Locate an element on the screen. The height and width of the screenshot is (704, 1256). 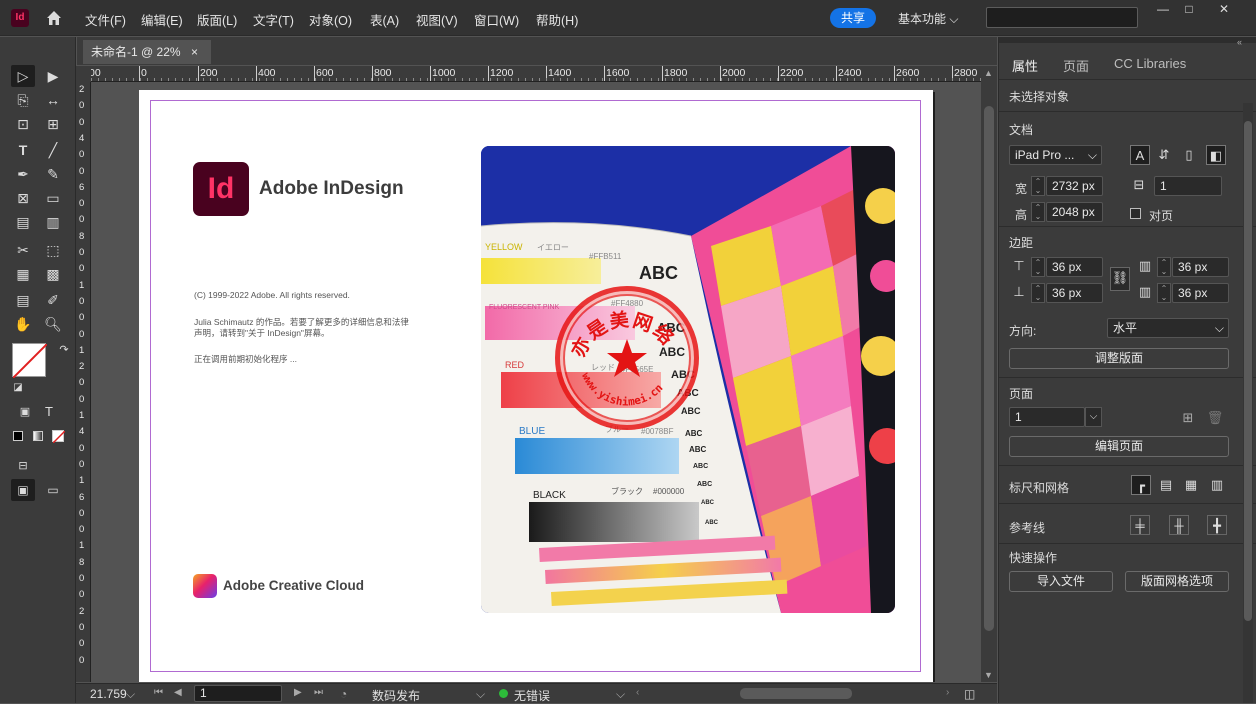
layout-grid-icon: ▥ is located at coordinates (1217, 485).